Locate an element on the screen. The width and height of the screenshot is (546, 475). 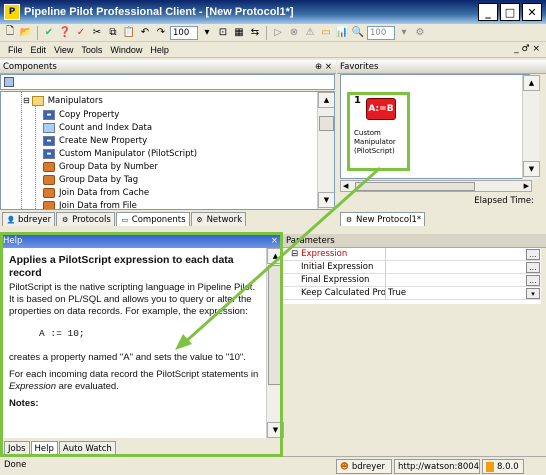
annotation-arrow is located at coordinates (278, 258).